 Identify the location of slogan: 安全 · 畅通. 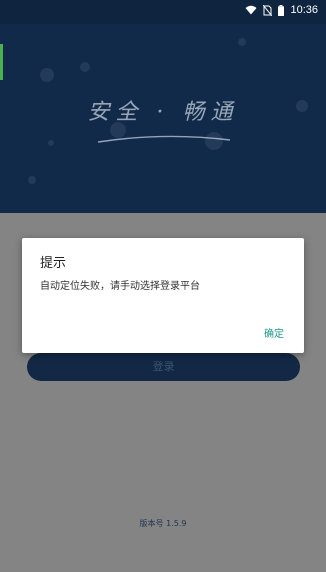
(163, 112).